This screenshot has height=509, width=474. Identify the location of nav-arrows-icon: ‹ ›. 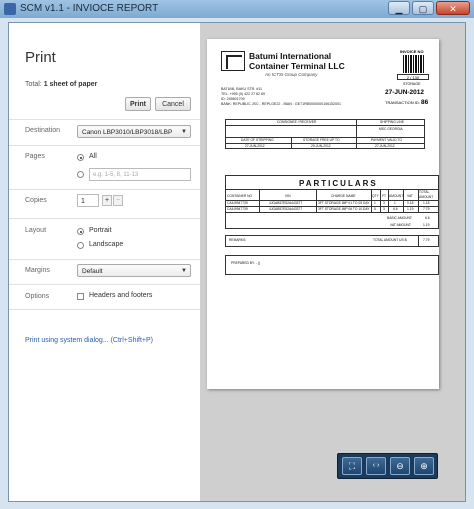
(376, 466).